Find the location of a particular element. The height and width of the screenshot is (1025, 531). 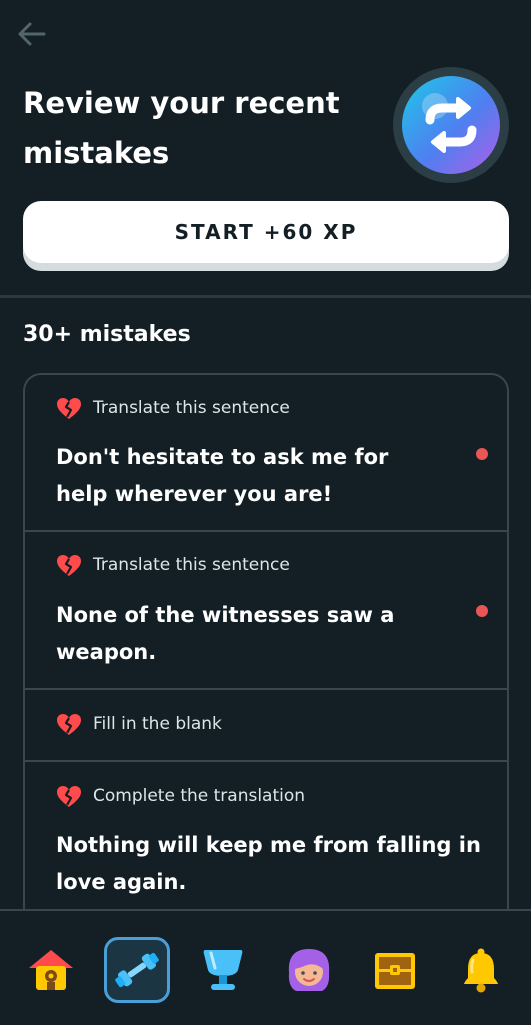

nav-notifications is located at coordinates (481, 970).